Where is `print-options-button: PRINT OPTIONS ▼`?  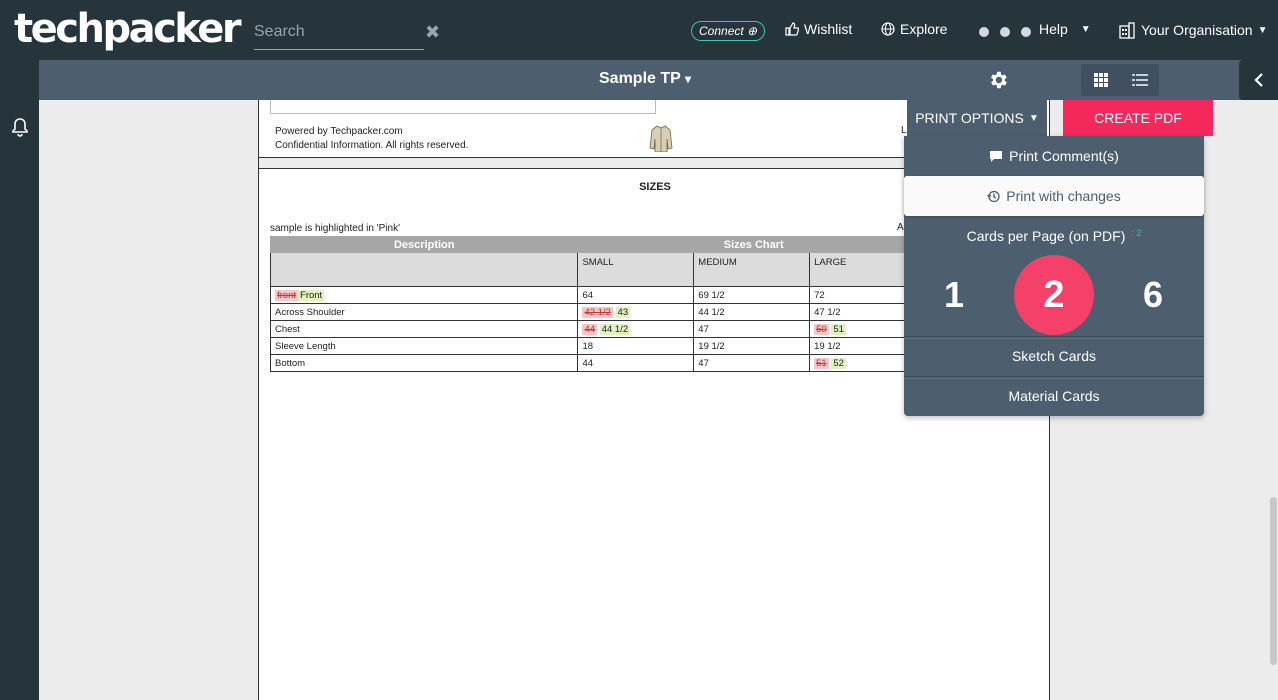
print-options-button: PRINT OPTIONS ▼ is located at coordinates (977, 118).